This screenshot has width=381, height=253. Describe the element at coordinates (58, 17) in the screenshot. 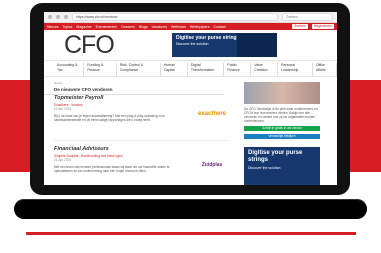

I see `forward-icon` at that location.